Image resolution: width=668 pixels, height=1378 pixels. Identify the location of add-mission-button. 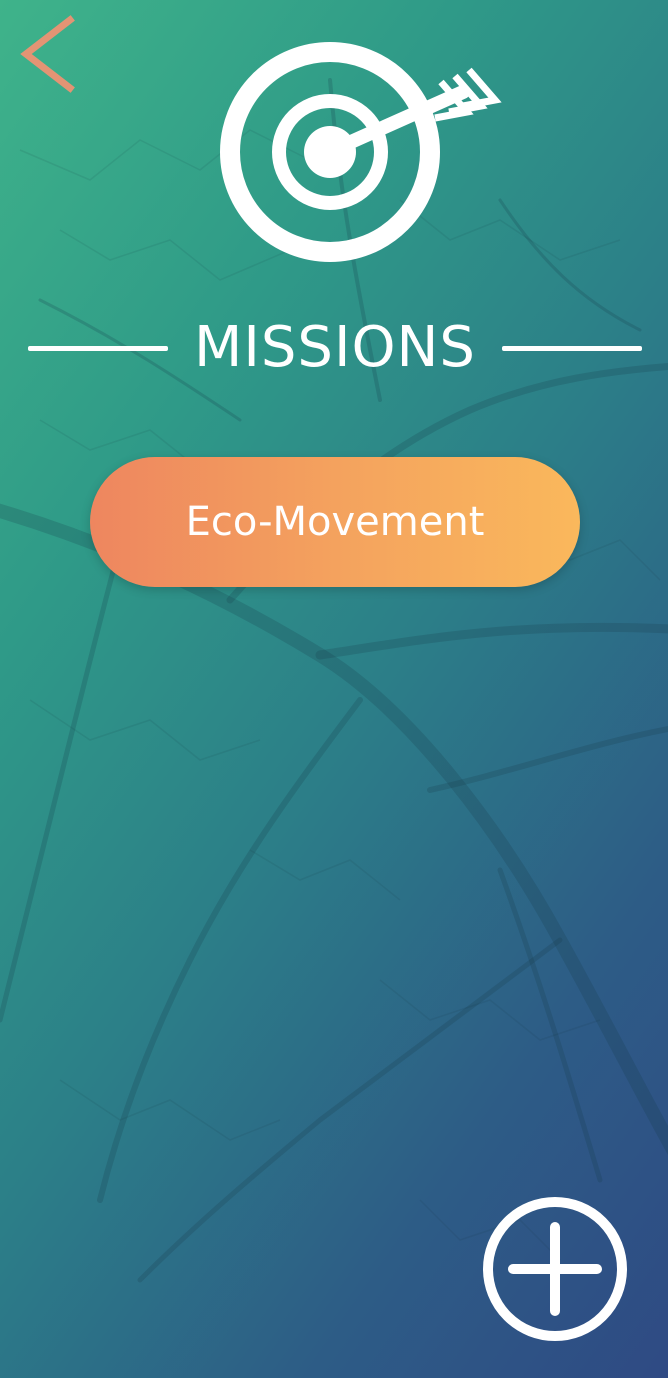
(555, 1269).